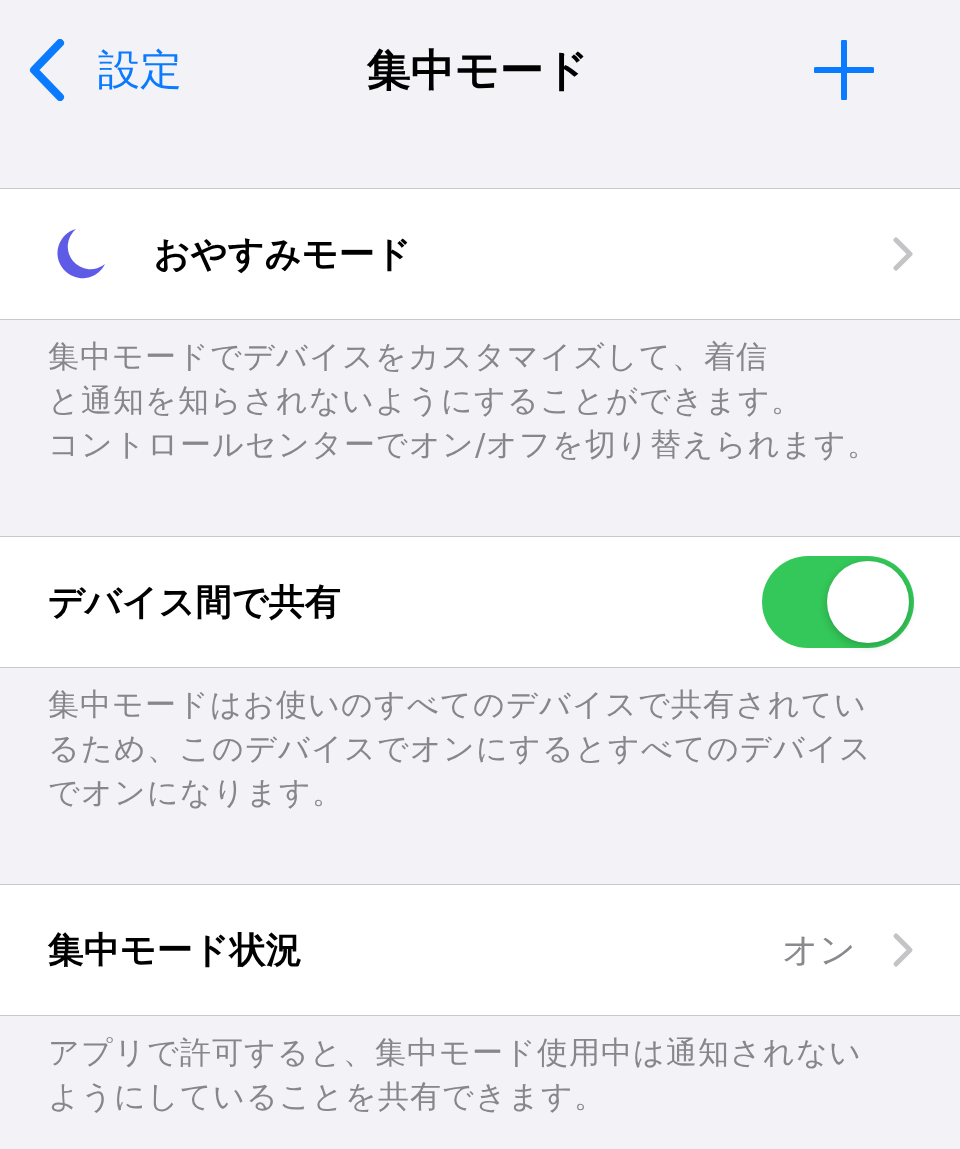 This screenshot has height=1149, width=960. I want to click on focus-mode-row: おやすみモード, so click(480, 254).